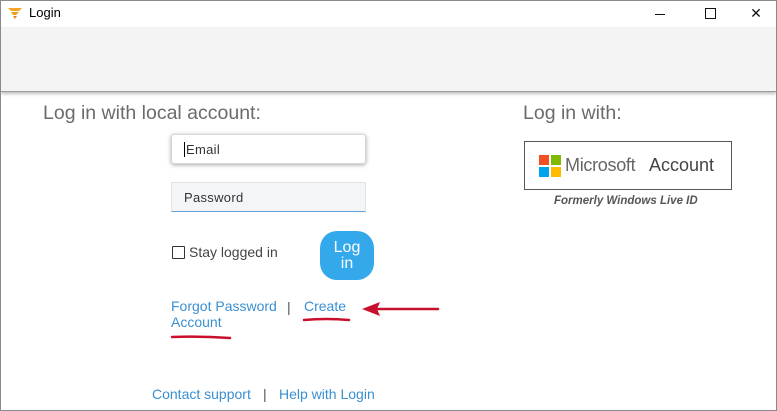  I want to click on logo-square-blue, so click(544, 172).